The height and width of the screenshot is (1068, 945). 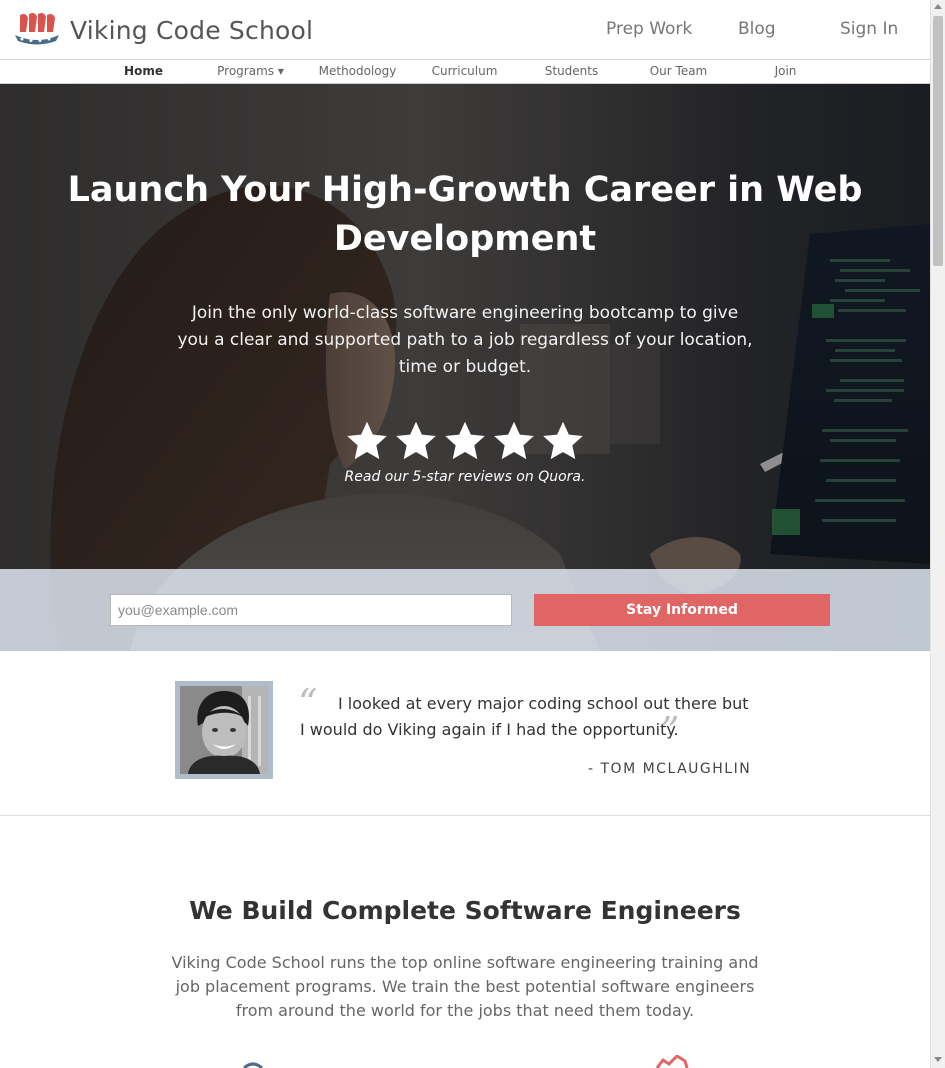 I want to click on feature-icon-left, so click(x=253, y=1065).